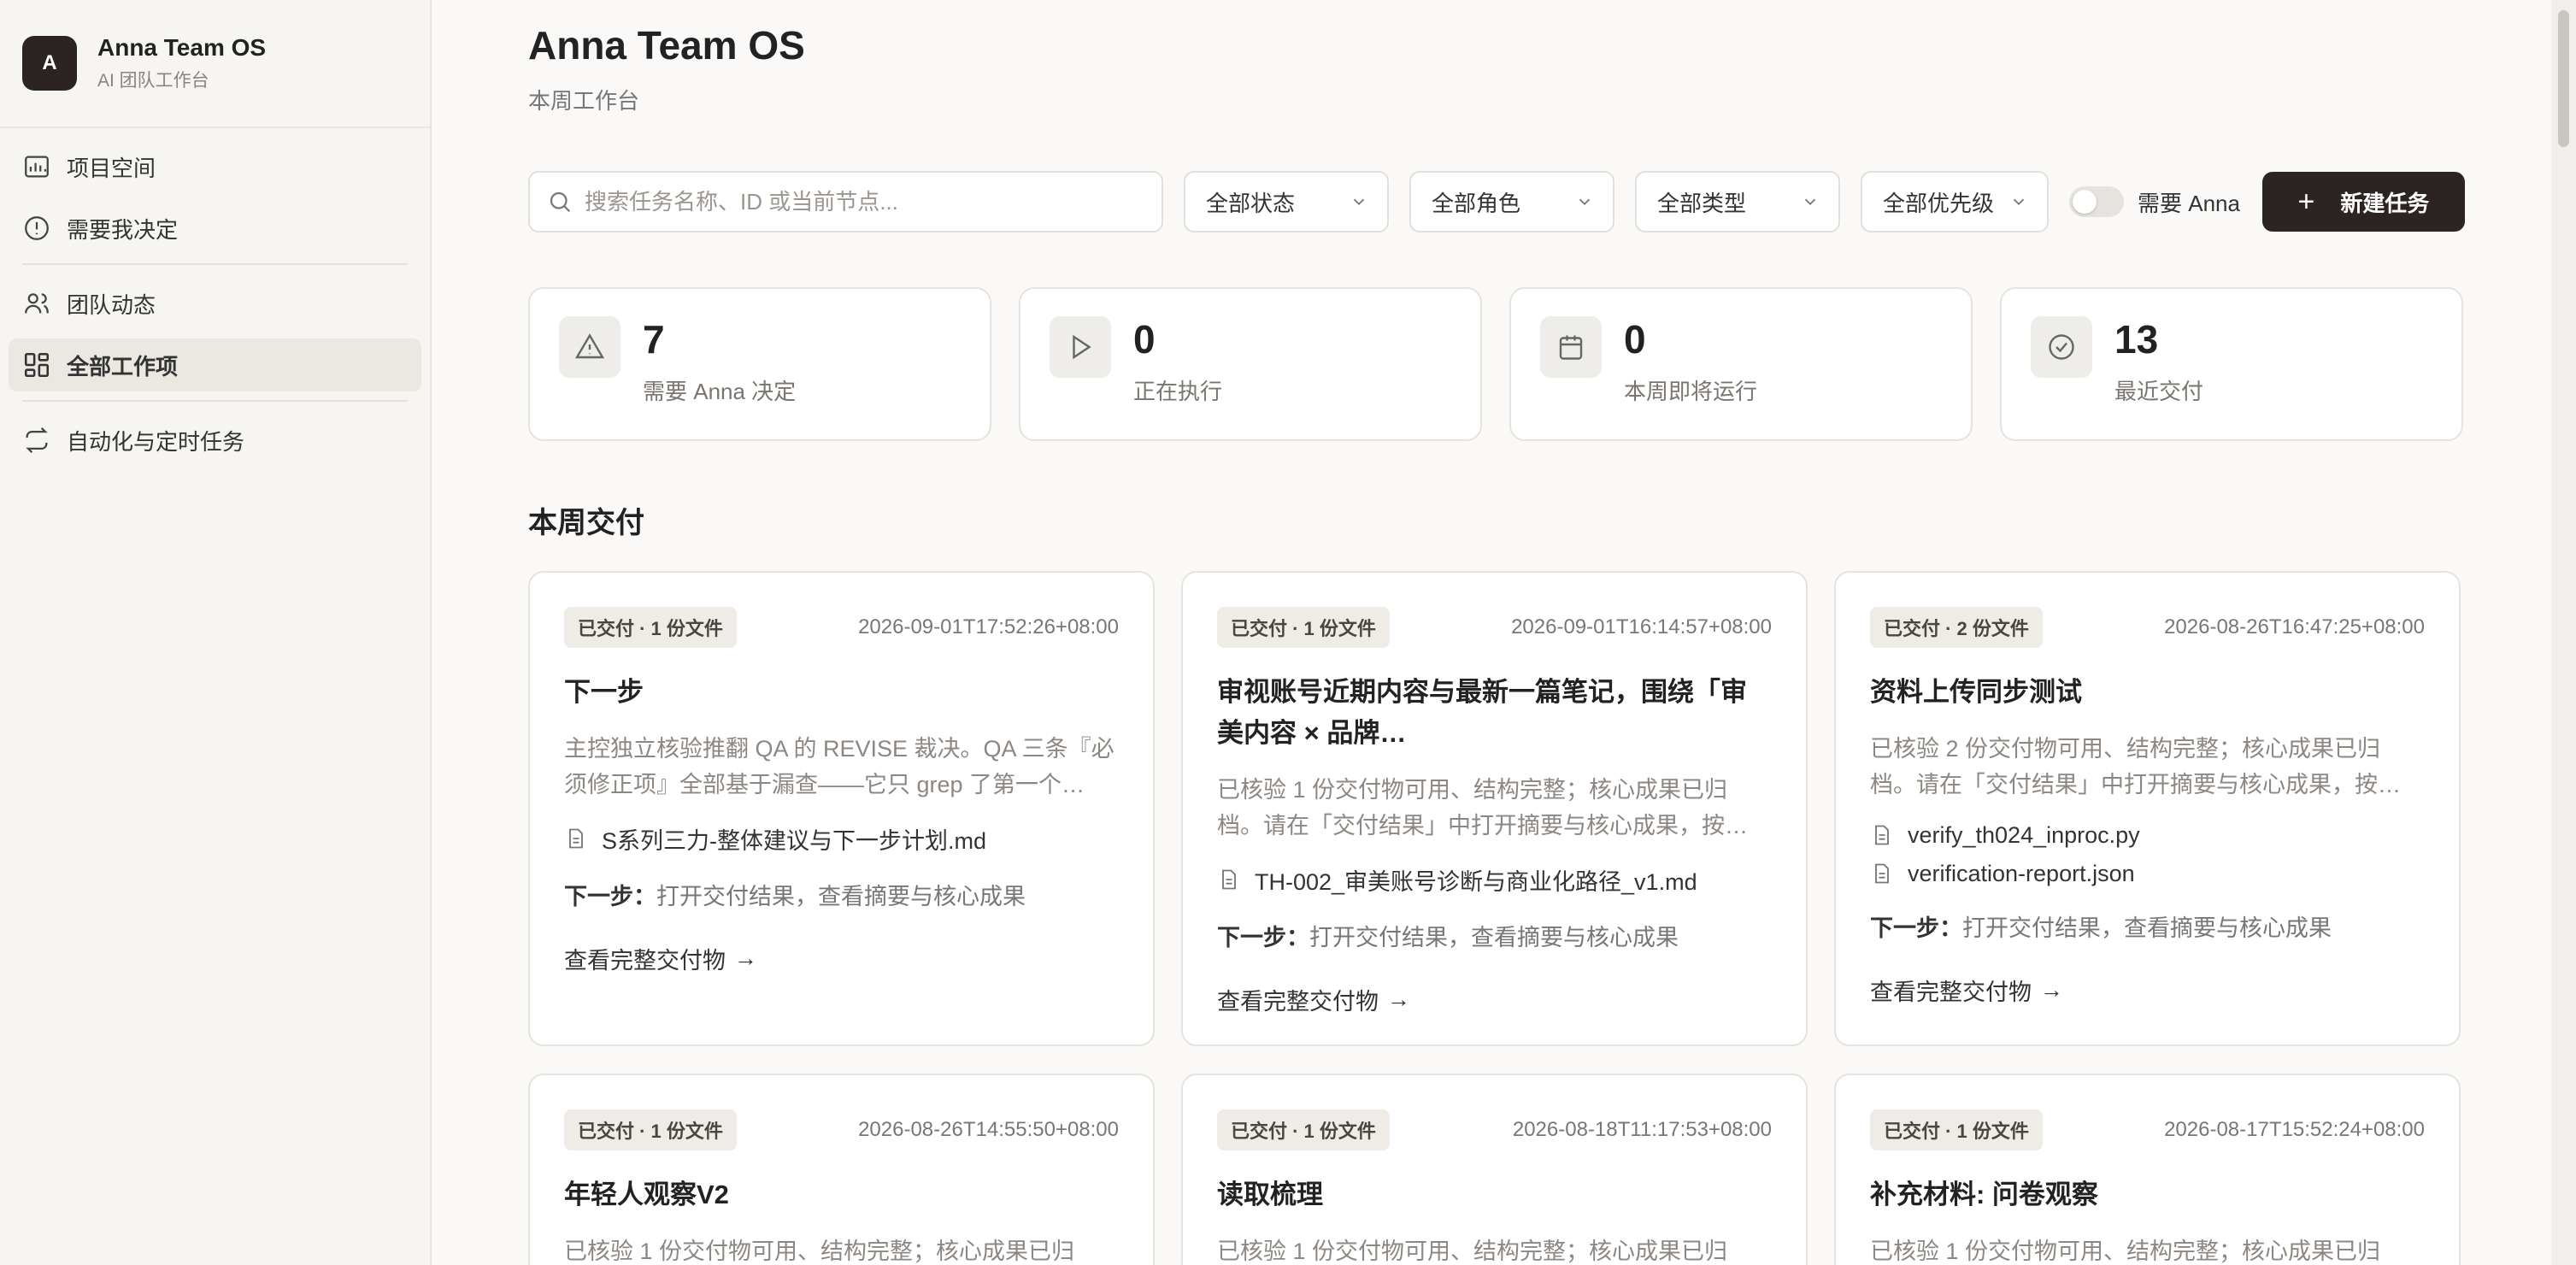 This screenshot has height=1265, width=2576. Describe the element at coordinates (1144, 339) in the screenshot. I see `stat-value: 0` at that location.